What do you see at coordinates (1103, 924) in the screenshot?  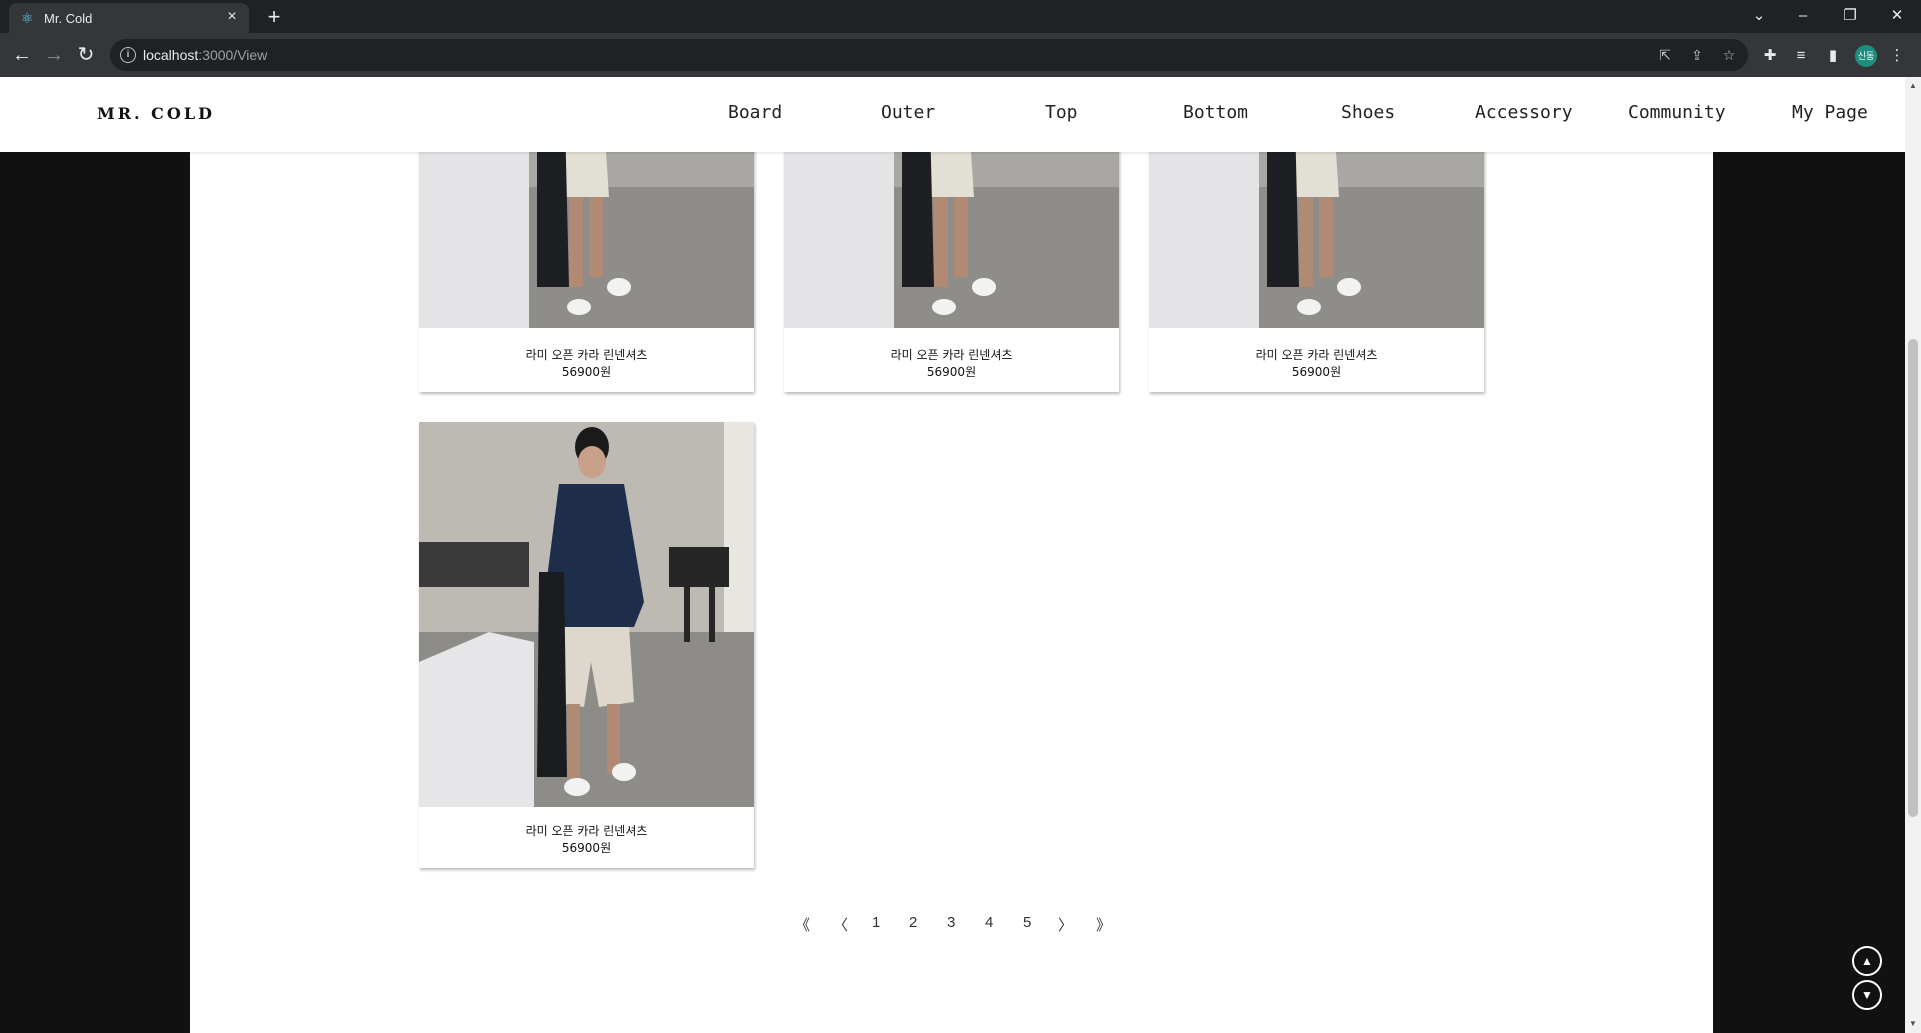 I see `last-page-button: 》` at bounding box center [1103, 924].